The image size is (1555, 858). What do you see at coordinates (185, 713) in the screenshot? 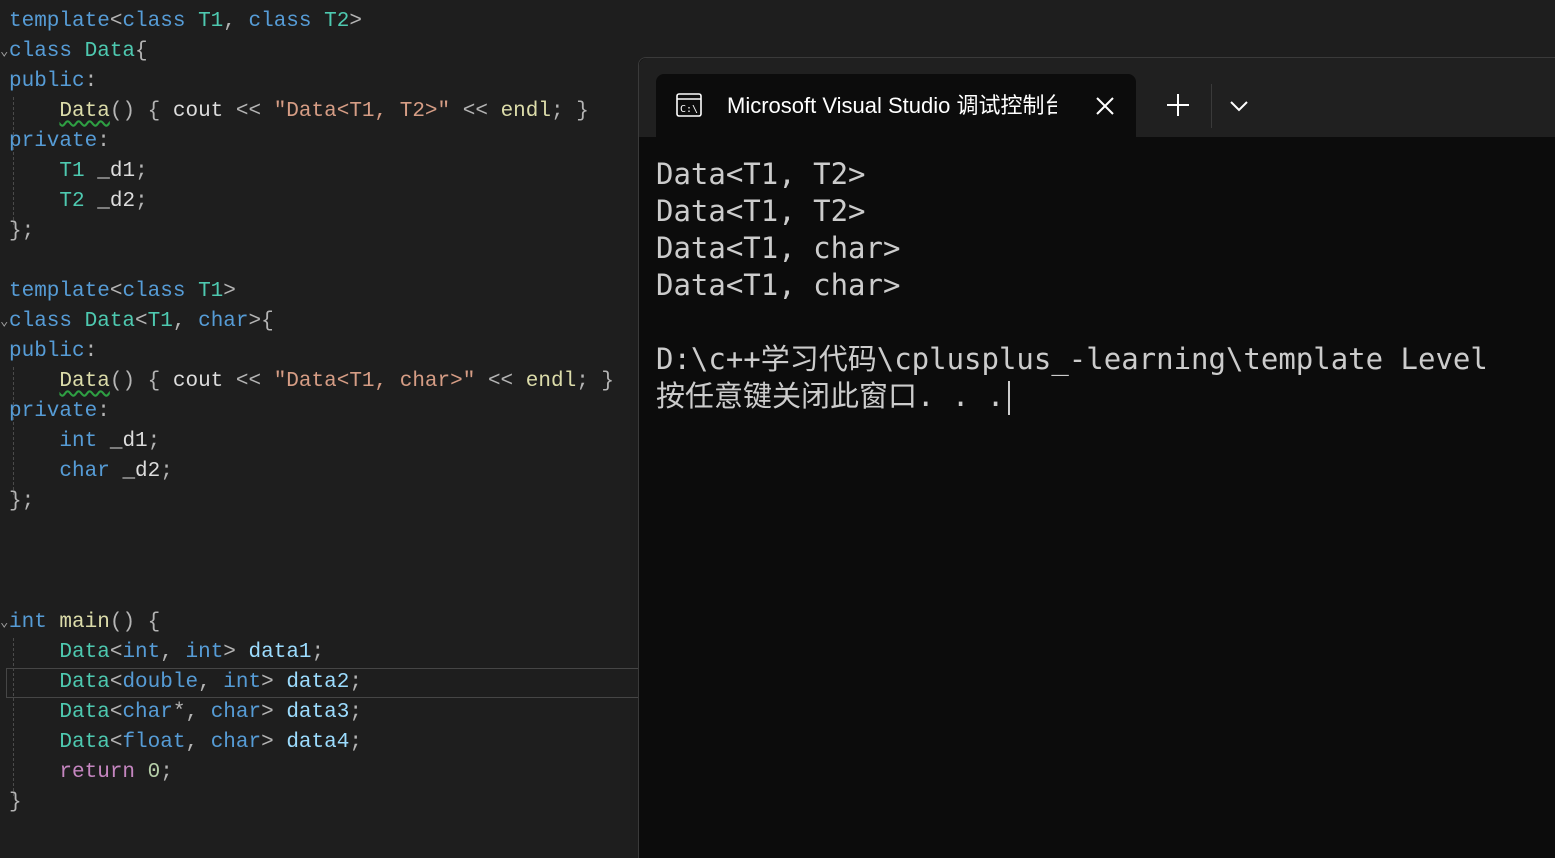
I see `code-line: Data<char*, char> data3;` at bounding box center [185, 713].